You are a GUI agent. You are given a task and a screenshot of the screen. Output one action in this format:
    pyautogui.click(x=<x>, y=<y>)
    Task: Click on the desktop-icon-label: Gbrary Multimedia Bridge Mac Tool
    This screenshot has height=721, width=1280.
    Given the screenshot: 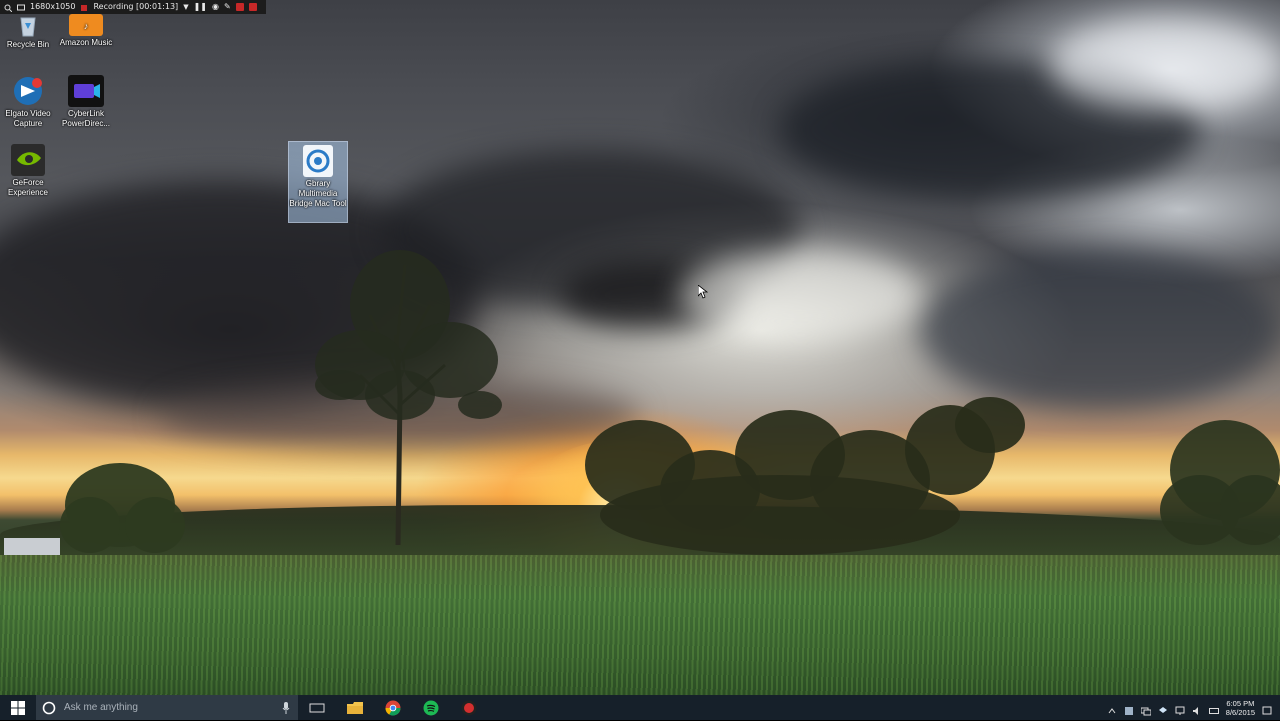 What is the action you would take?
    pyautogui.click(x=318, y=193)
    